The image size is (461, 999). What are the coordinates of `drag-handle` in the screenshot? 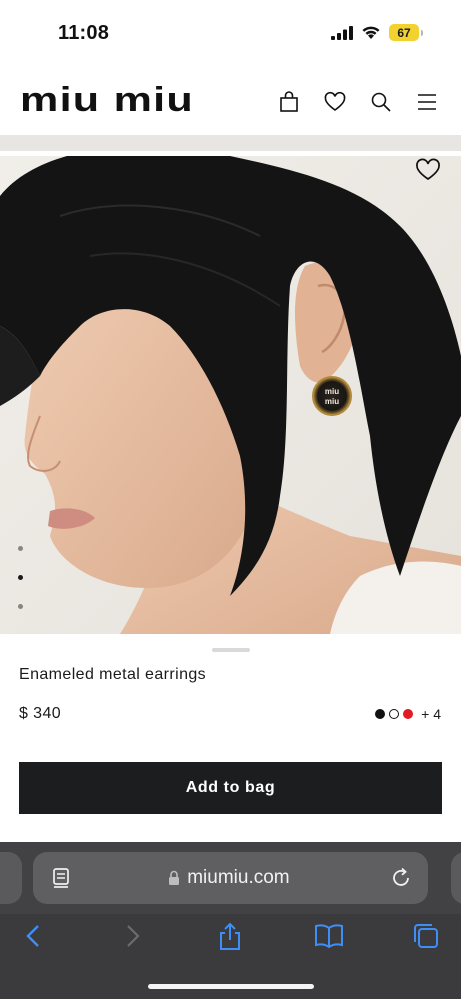 It's located at (231, 650).